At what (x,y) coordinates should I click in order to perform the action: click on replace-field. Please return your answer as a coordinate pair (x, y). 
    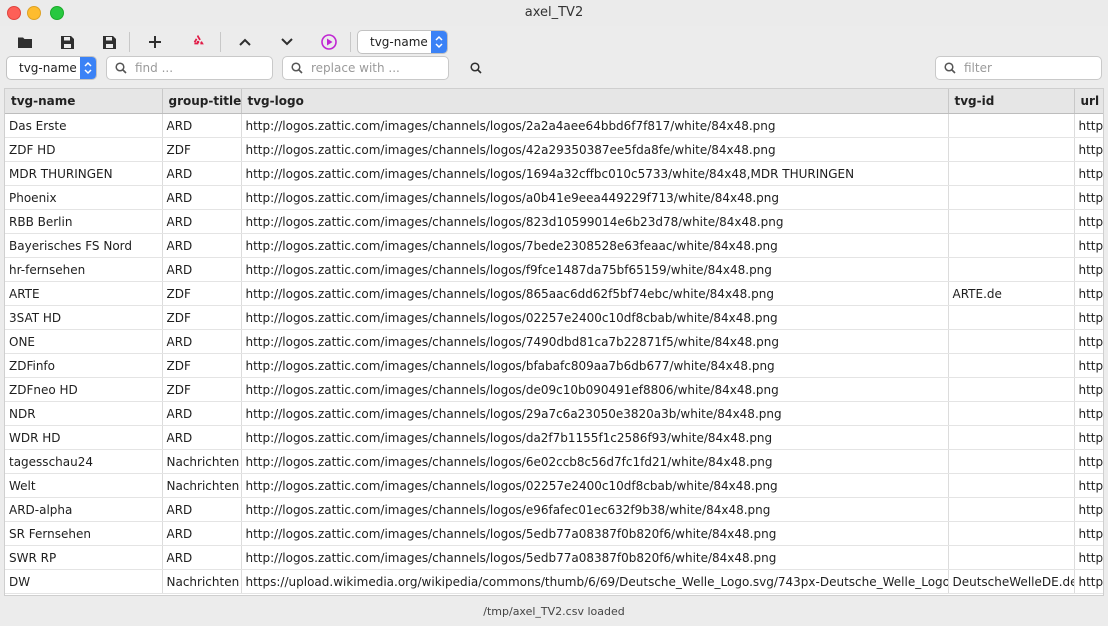
    Looking at the image, I should click on (365, 68).